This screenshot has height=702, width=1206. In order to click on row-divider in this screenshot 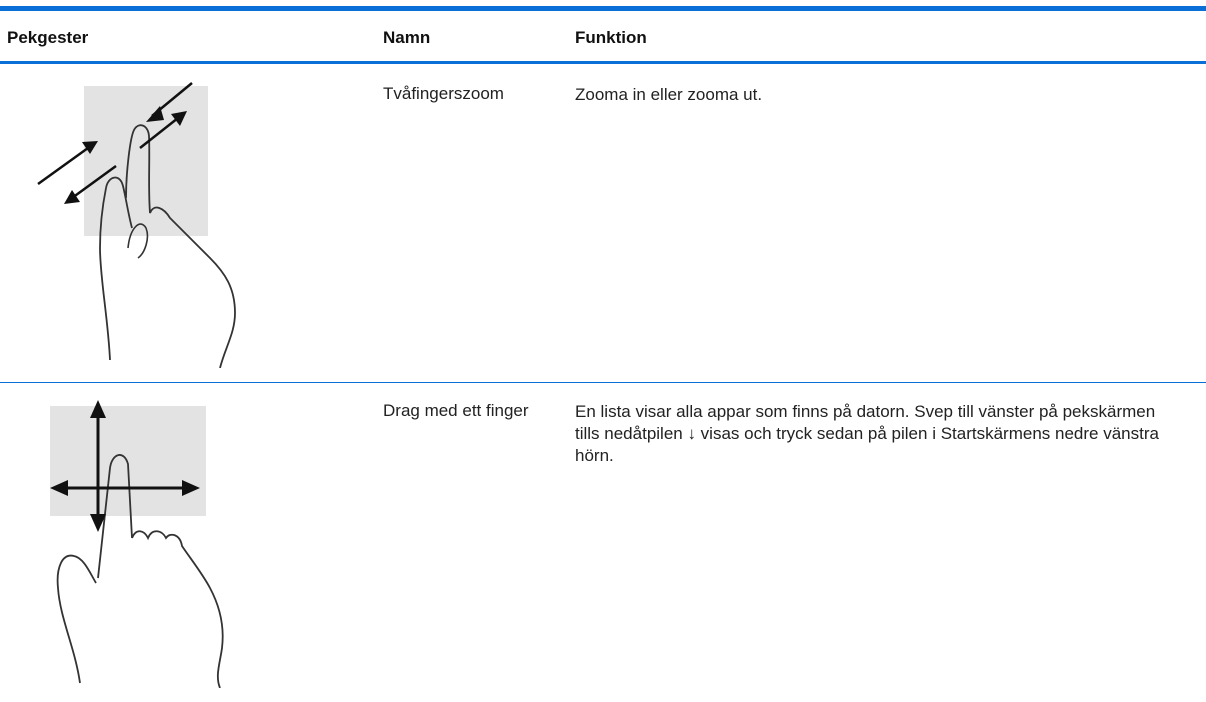, I will do `click(603, 382)`.